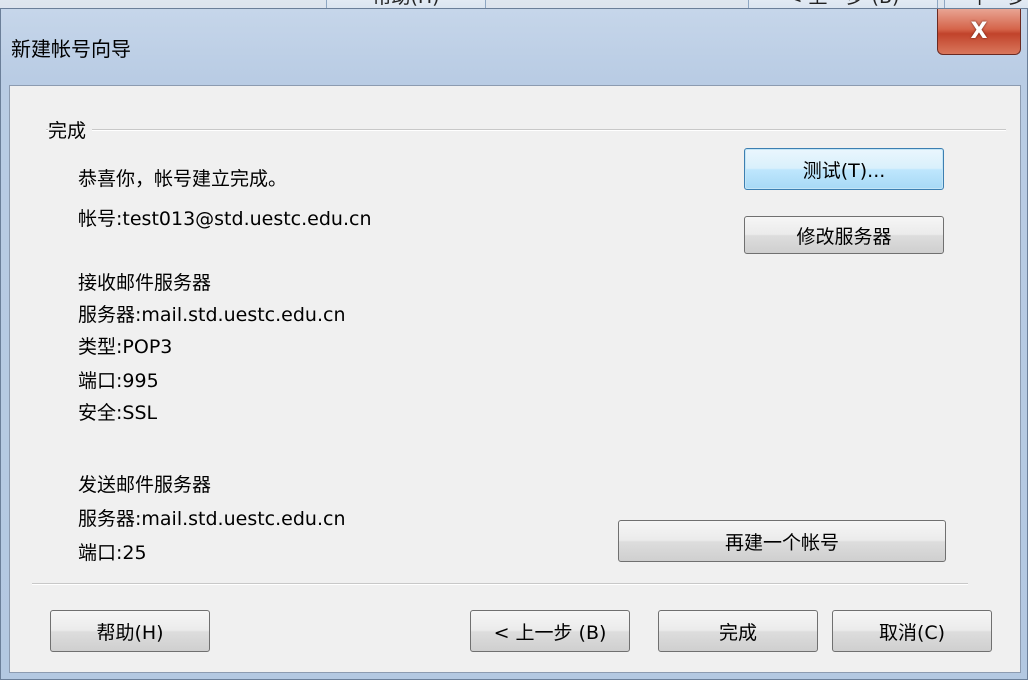  I want to click on back-button: < 上一步 (B), so click(550, 631).